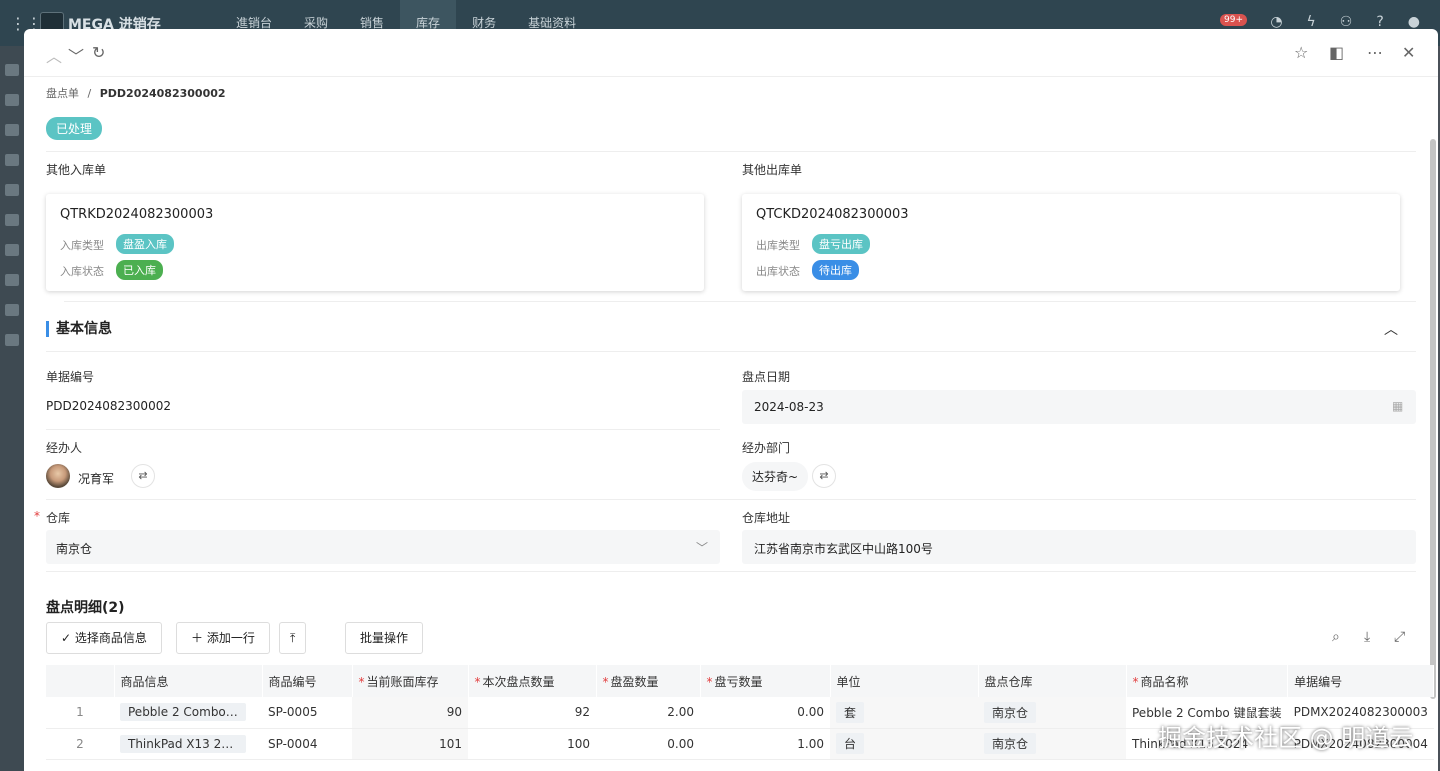 The image size is (1440, 771). I want to click on date-field: 2024-08-23 ▦, so click(1079, 407).